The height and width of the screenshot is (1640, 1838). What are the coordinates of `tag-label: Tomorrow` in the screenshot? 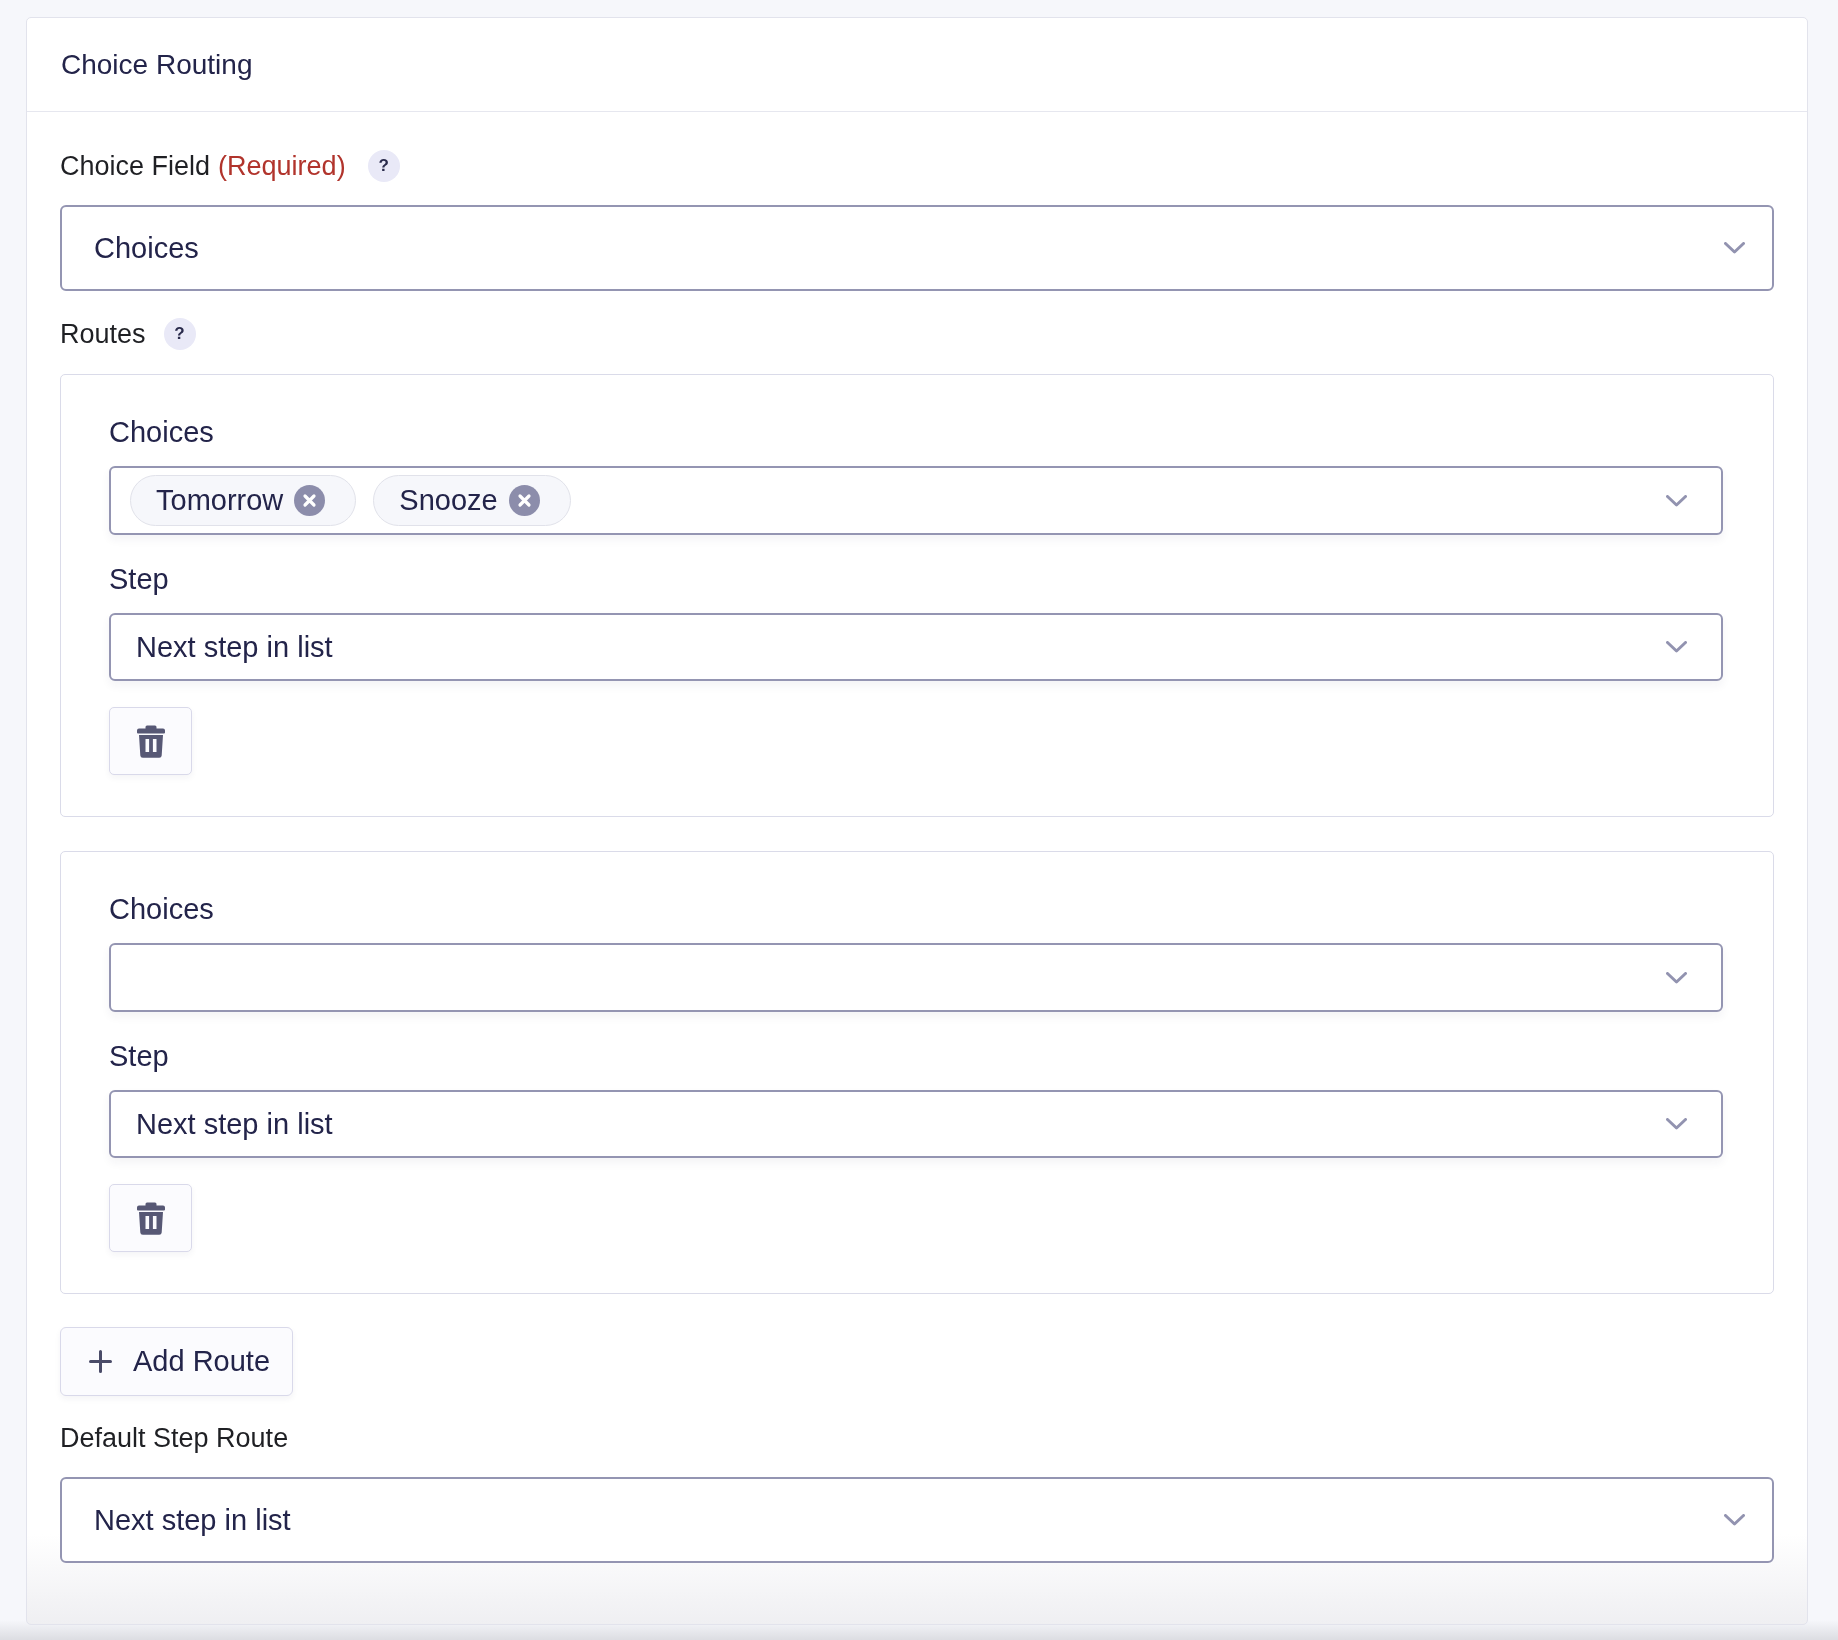 It's located at (220, 500).